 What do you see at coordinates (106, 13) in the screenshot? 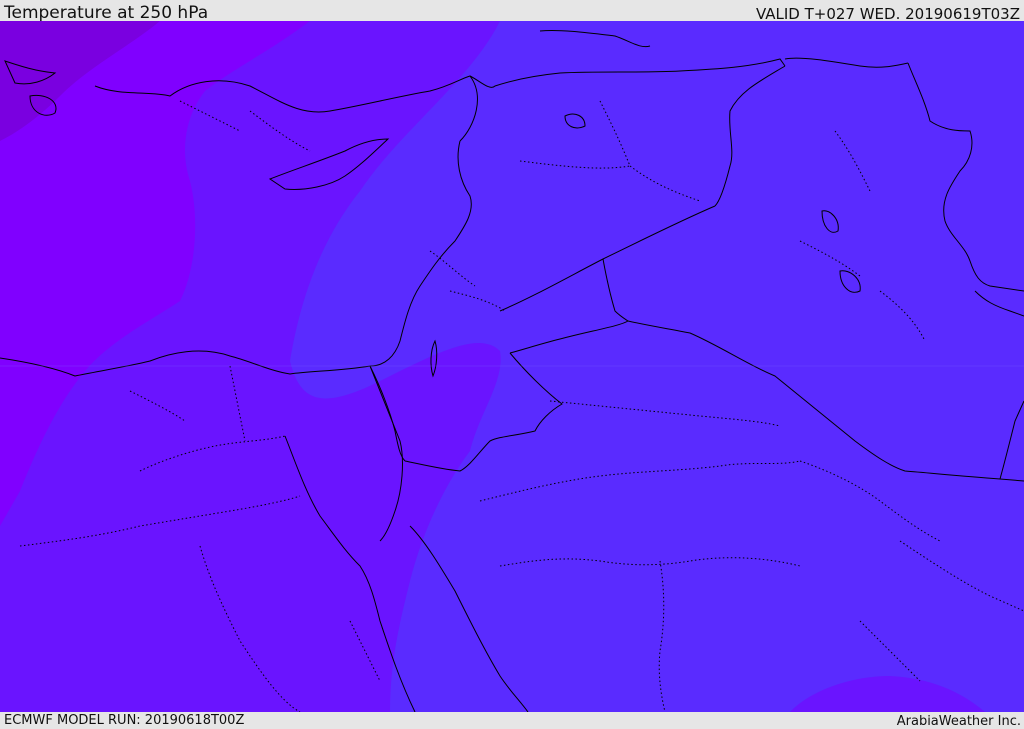
I see `map-title: Temperature at 250 hPa` at bounding box center [106, 13].